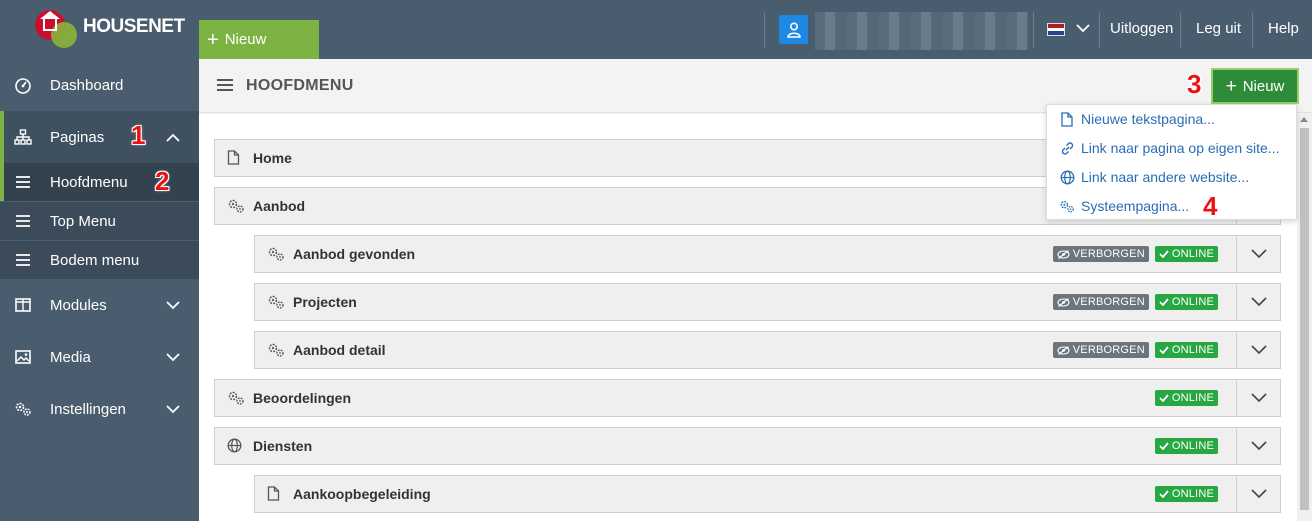 The image size is (1312, 521). I want to click on sidebar-item-label: Bodem menu, so click(95, 260).